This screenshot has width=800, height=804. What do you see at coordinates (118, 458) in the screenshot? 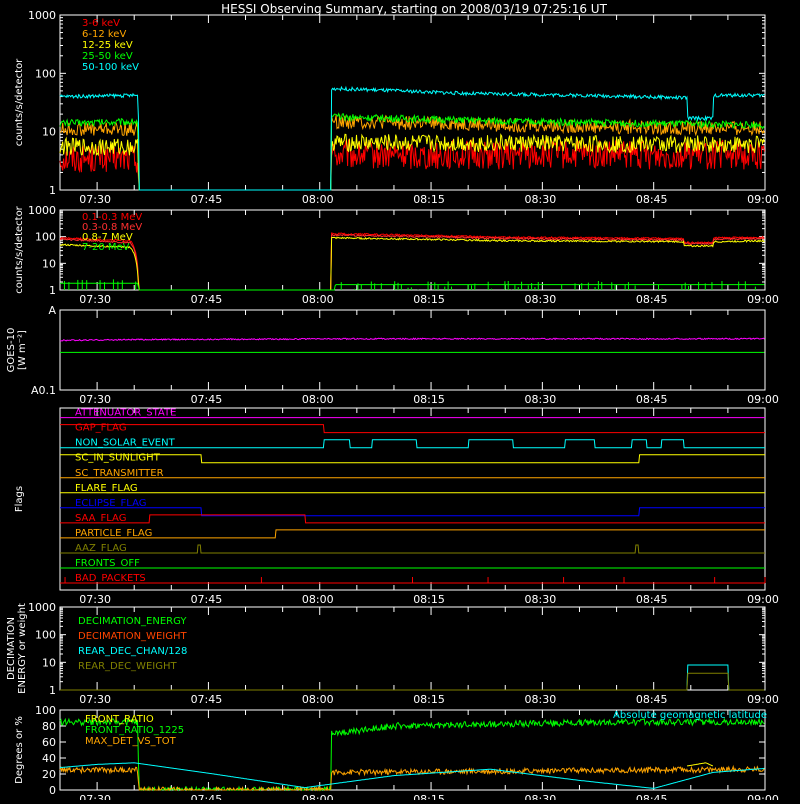
I see `flag-label: SC_IN_SUNLIGHT` at bounding box center [118, 458].